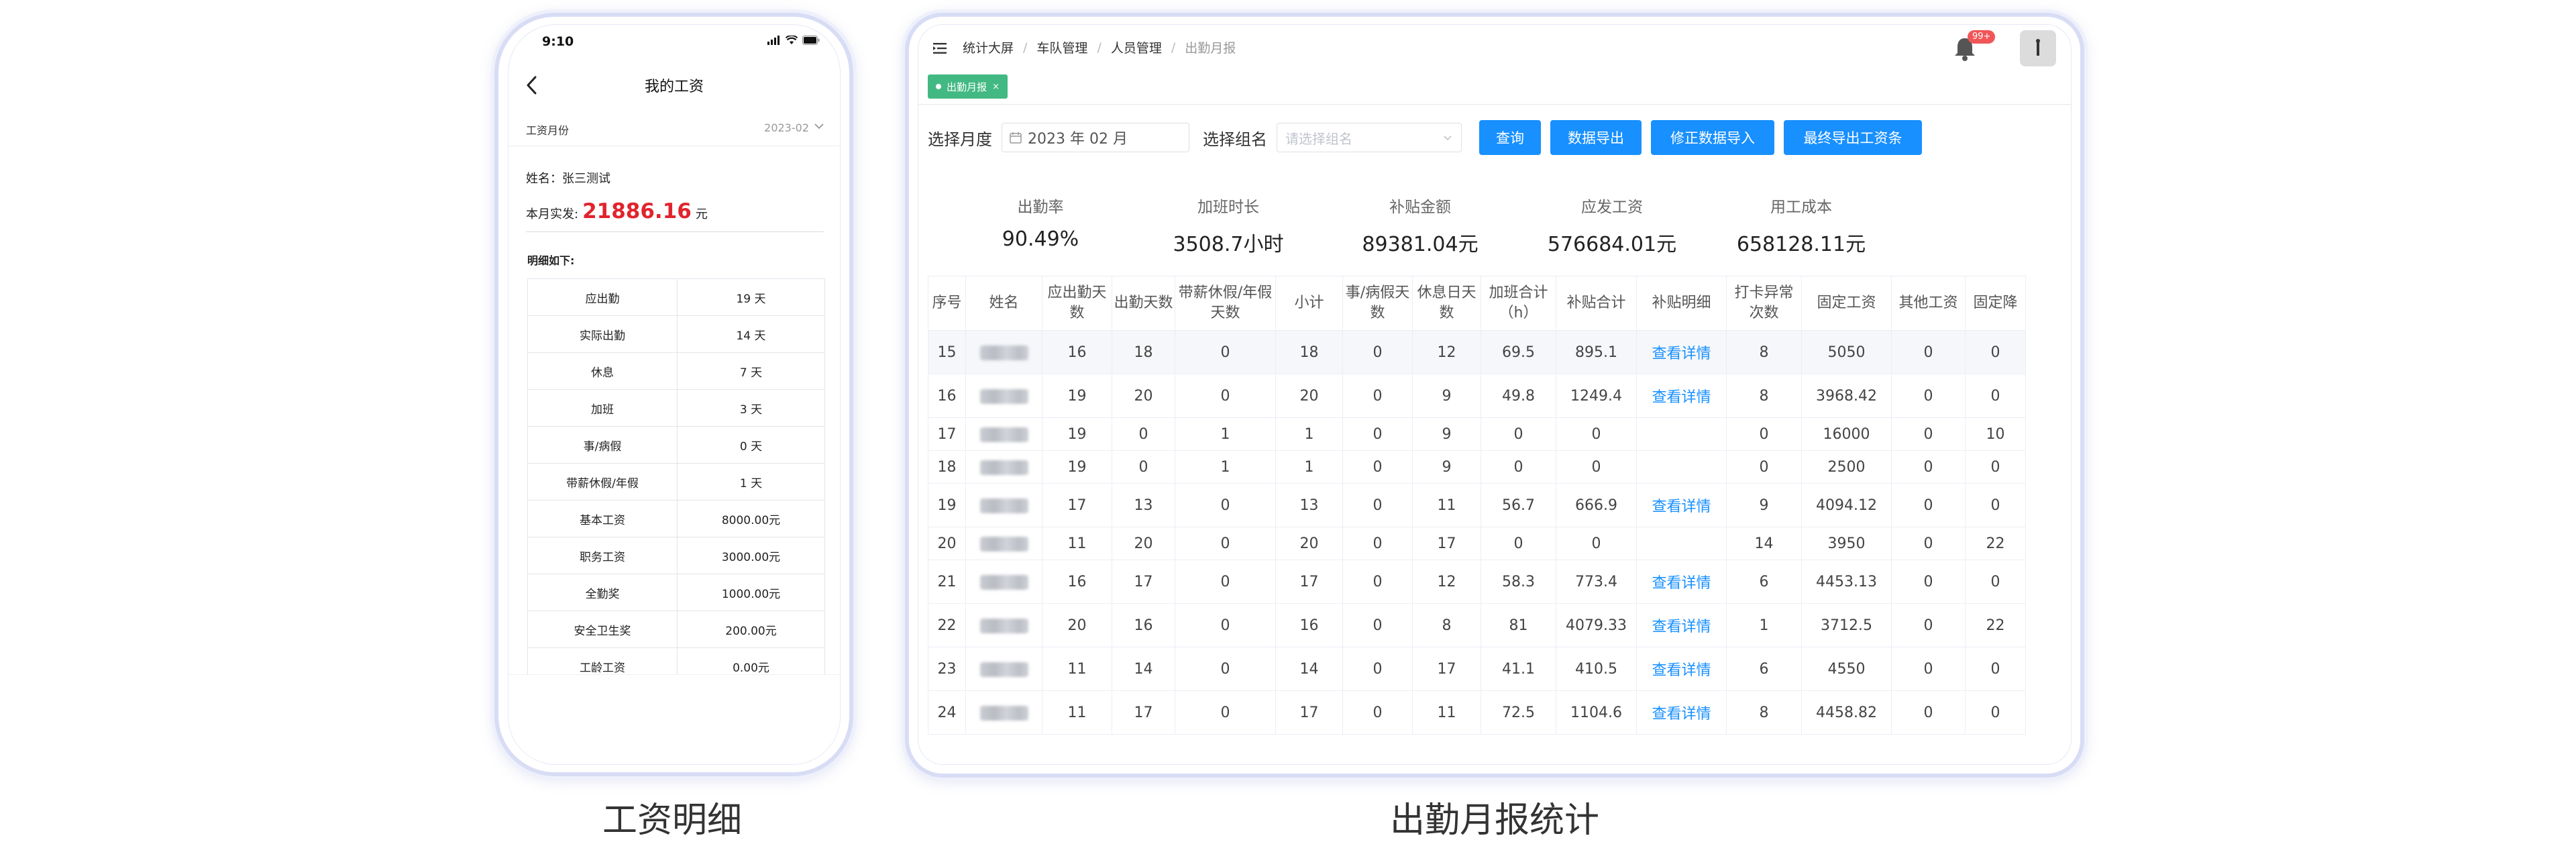 The image size is (2576, 842). Describe the element at coordinates (1518, 712) in the screenshot. I see `cell-ot: 72.5` at that location.